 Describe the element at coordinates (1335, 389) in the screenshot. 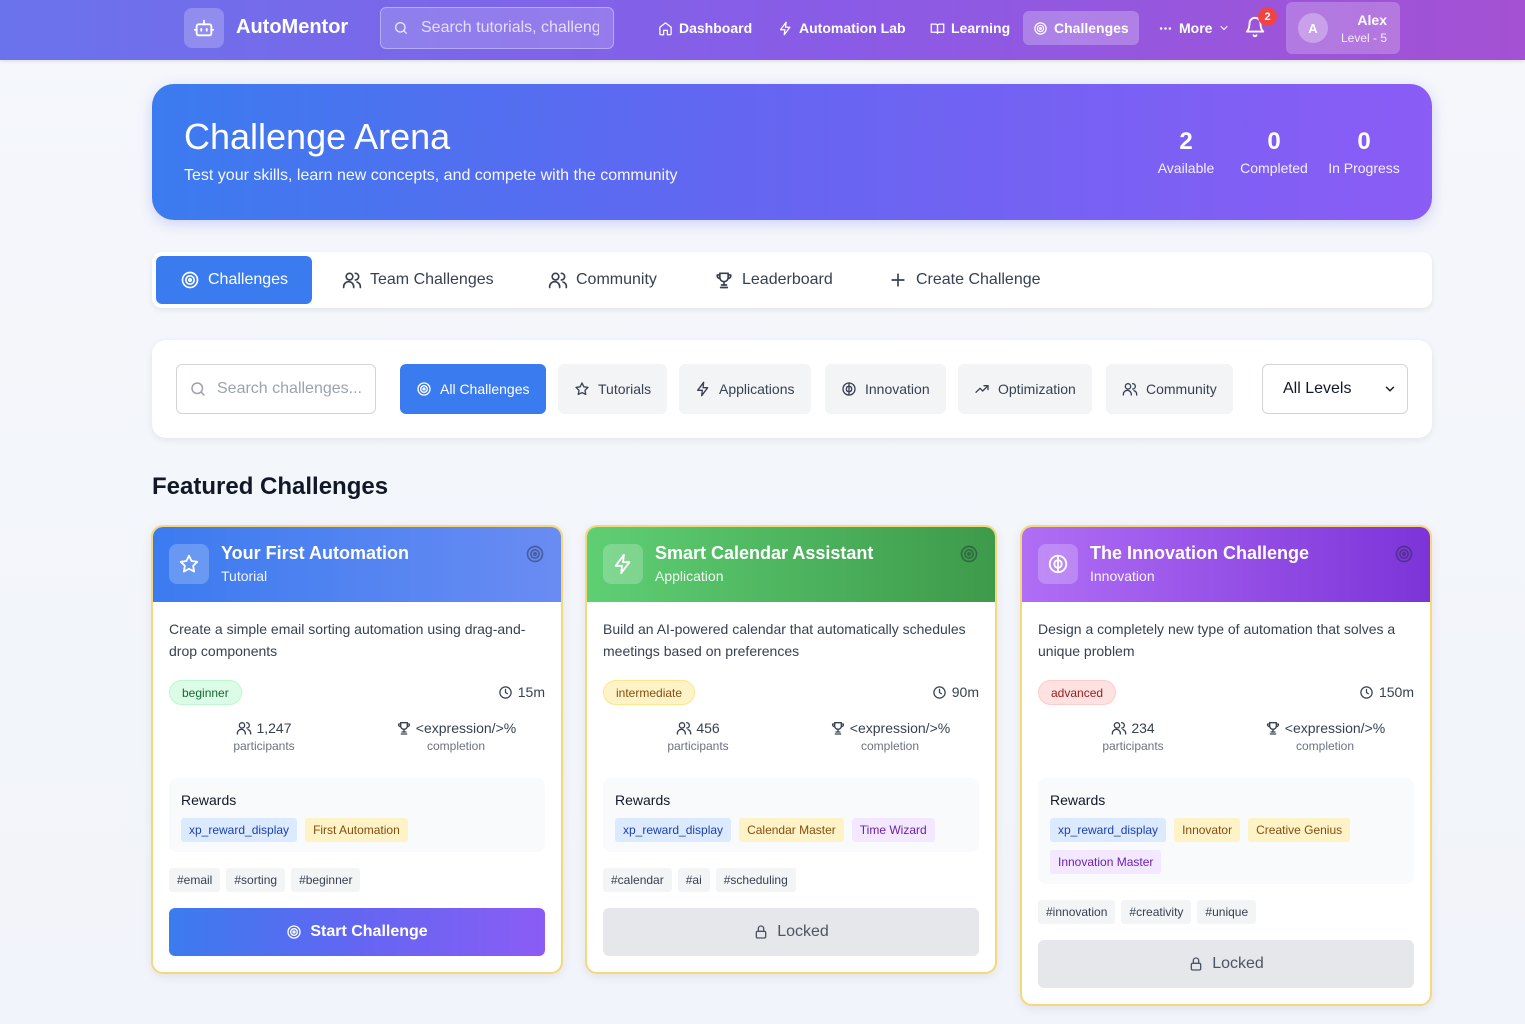

I see `level-select: All Levels` at that location.